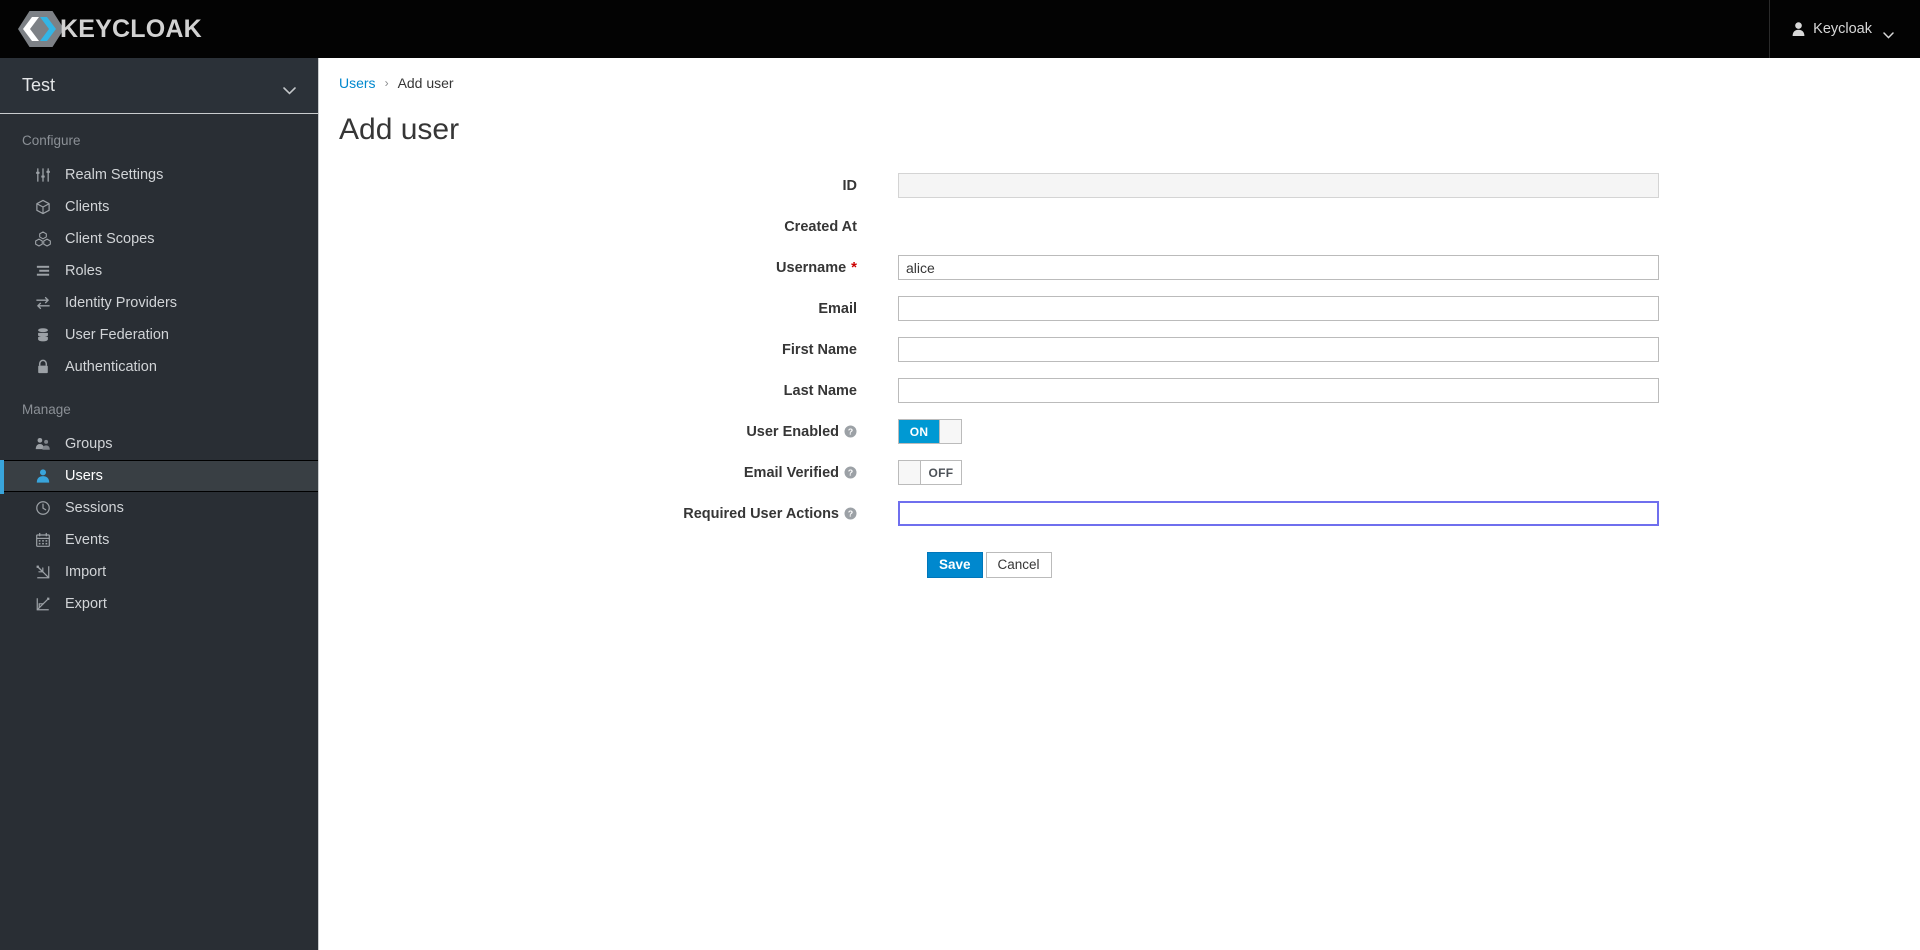 The height and width of the screenshot is (950, 1920). Describe the element at coordinates (399, 129) in the screenshot. I see `page-title: Add user` at that location.